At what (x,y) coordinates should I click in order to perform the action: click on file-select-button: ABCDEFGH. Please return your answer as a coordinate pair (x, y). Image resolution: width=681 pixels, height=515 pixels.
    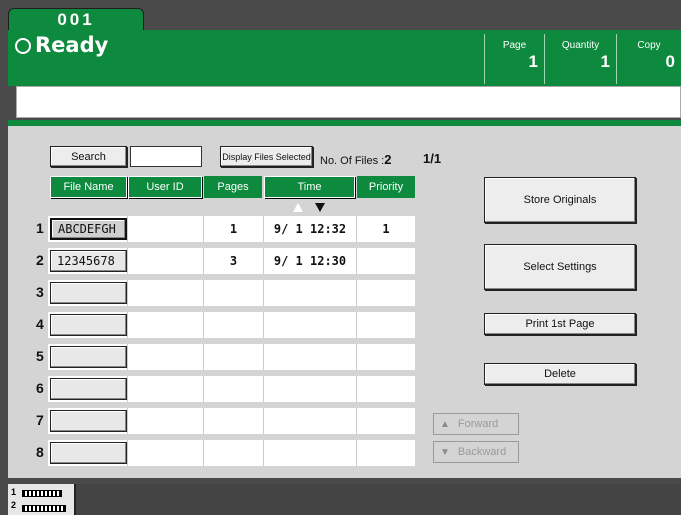
    Looking at the image, I should click on (88, 229).